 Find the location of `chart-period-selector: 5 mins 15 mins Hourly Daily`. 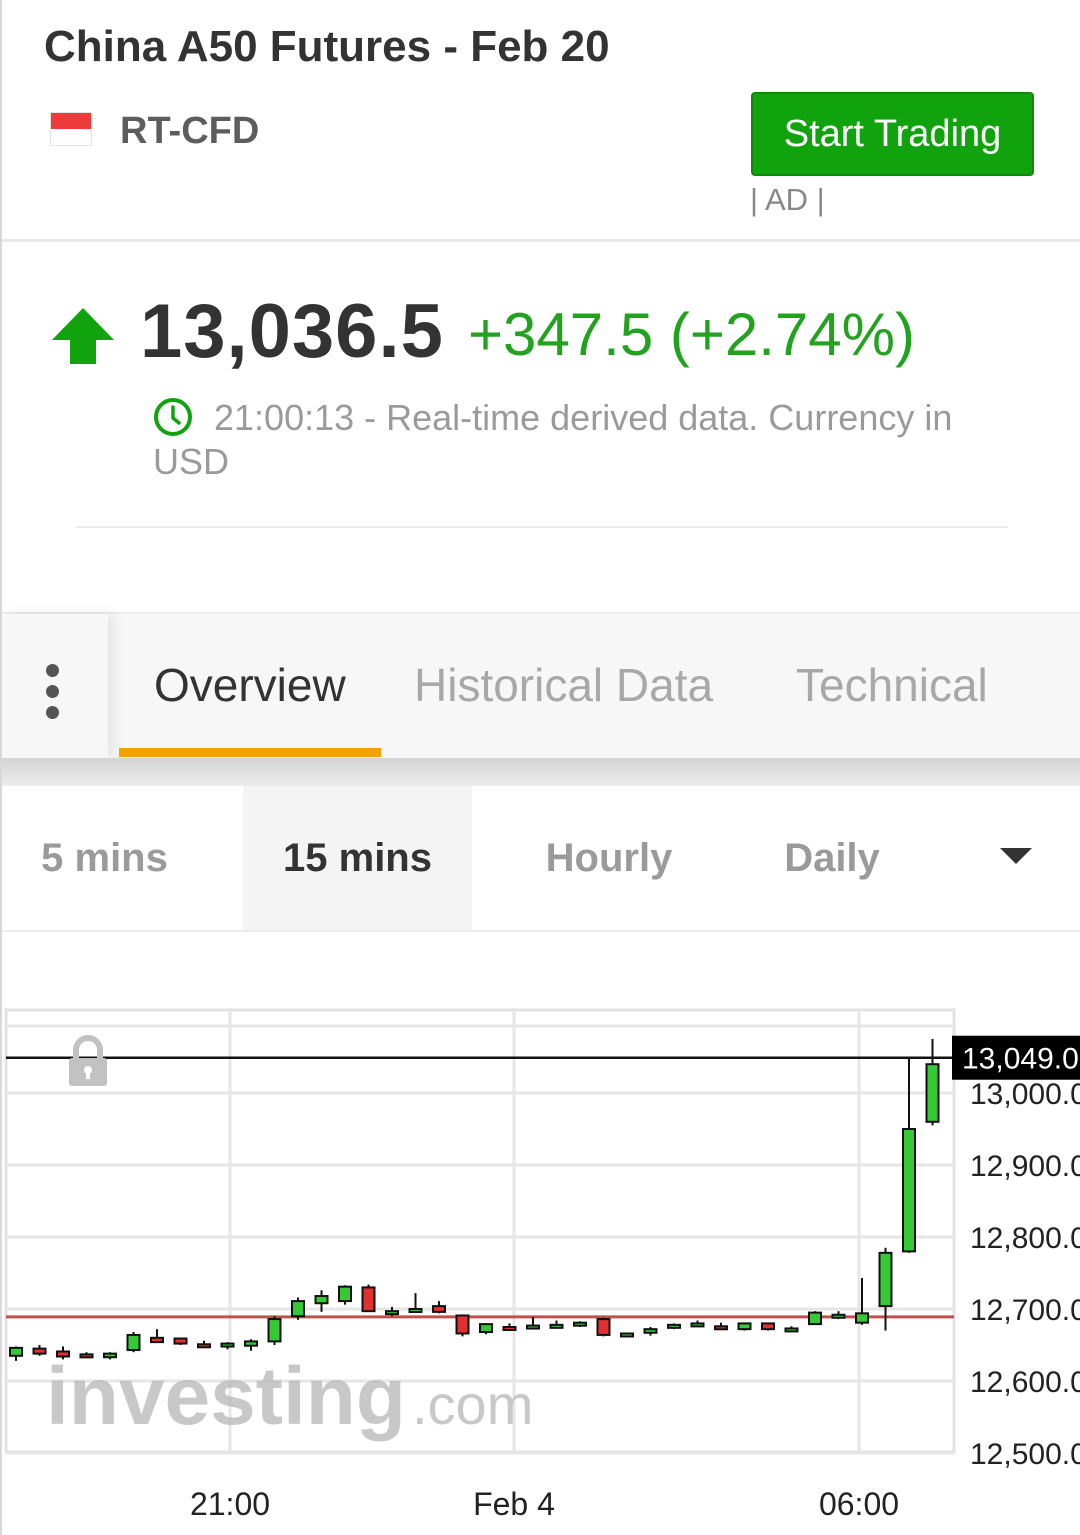

chart-period-selector: 5 mins 15 mins Hourly Daily is located at coordinates (541, 859).